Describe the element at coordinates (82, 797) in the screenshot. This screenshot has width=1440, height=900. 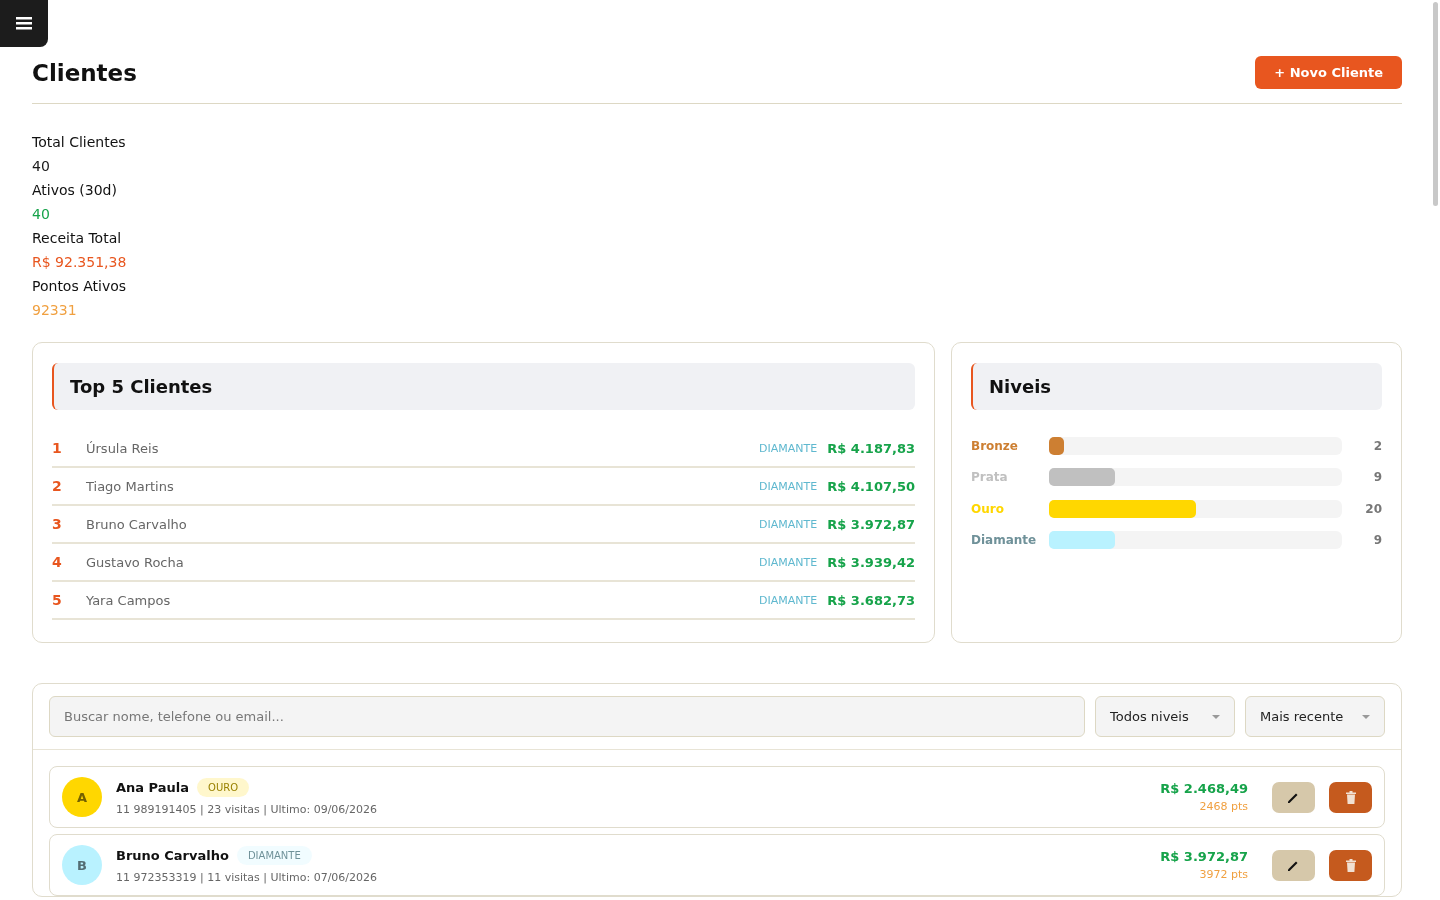
I see `avatar: A` at that location.